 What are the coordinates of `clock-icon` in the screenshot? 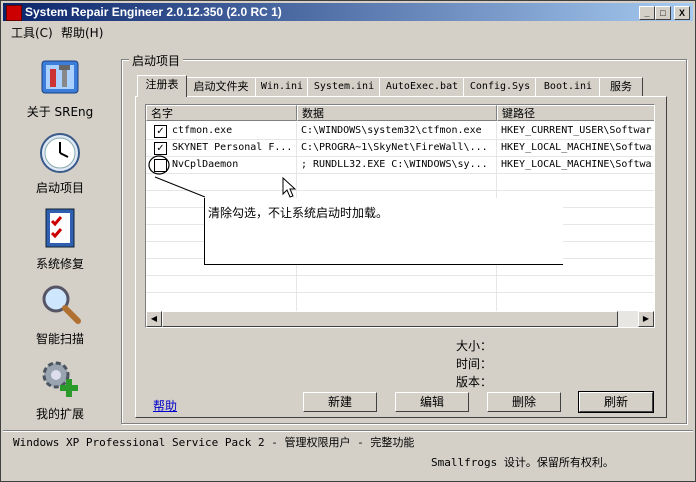 It's located at (60, 153).